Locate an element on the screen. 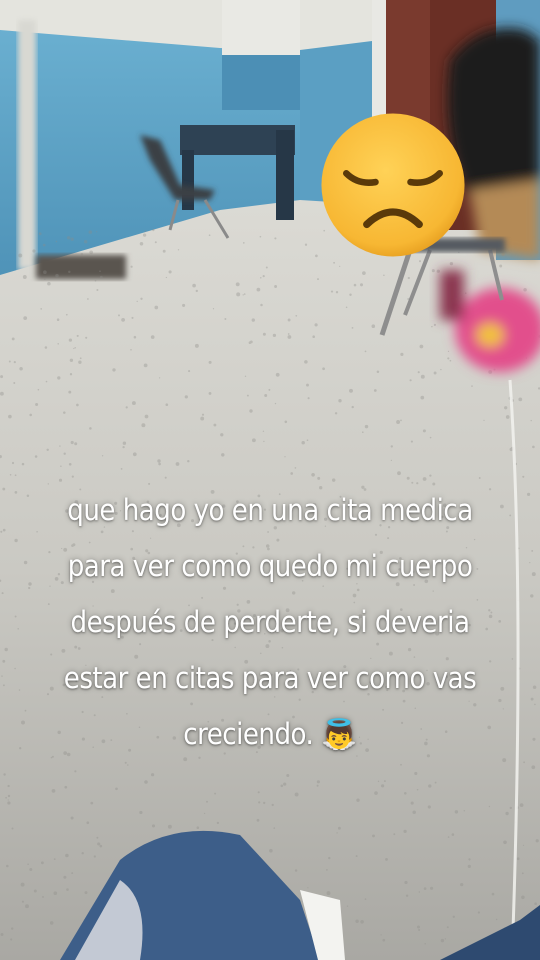 The image size is (540, 960). caption-line-text: creciendo. is located at coordinates (248, 734).